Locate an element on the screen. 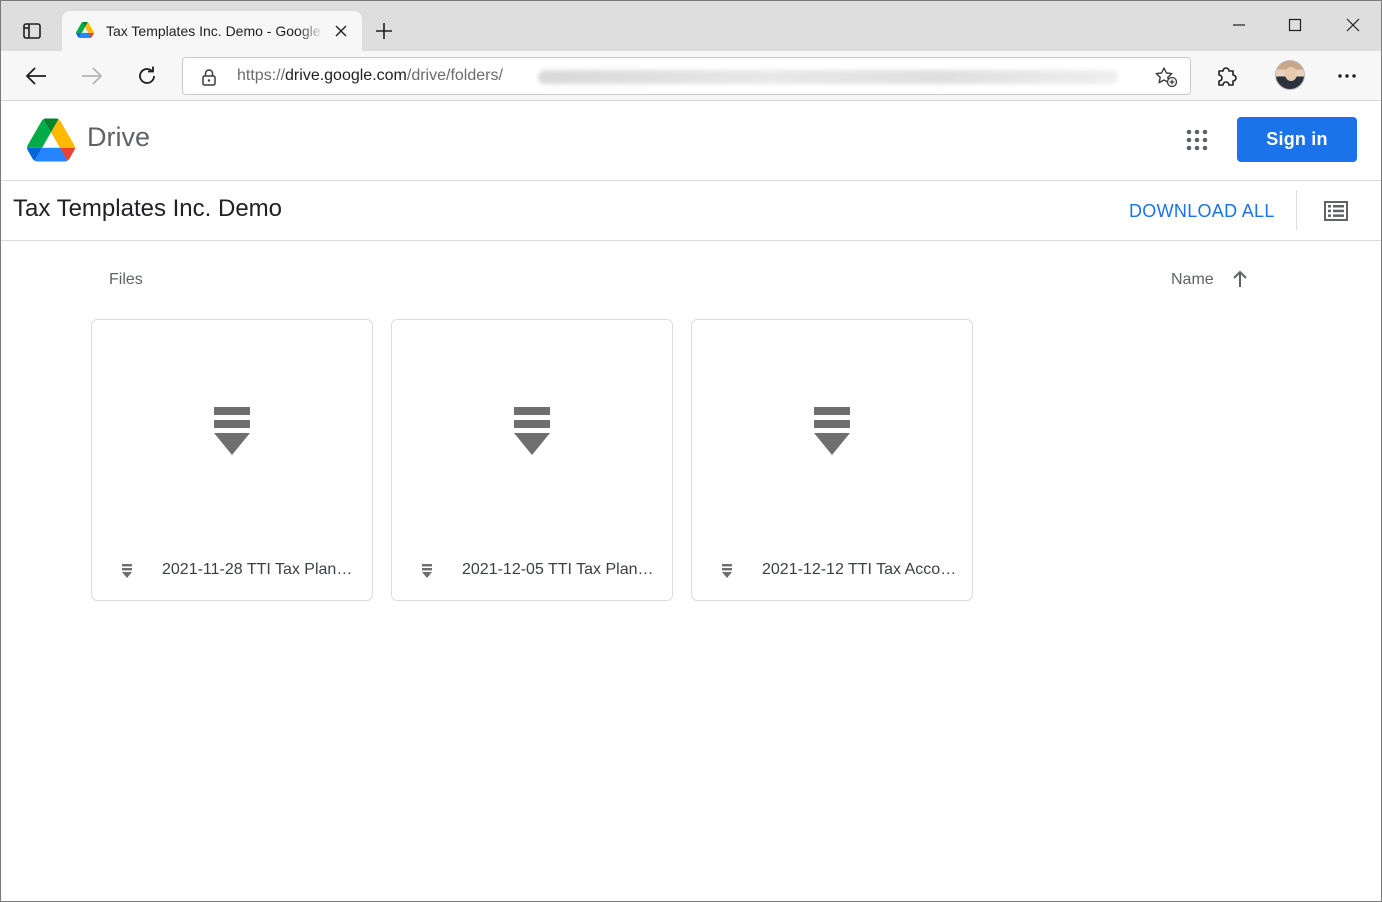 The height and width of the screenshot is (902, 1382). forward-arrow-icon is located at coordinates (92, 76).